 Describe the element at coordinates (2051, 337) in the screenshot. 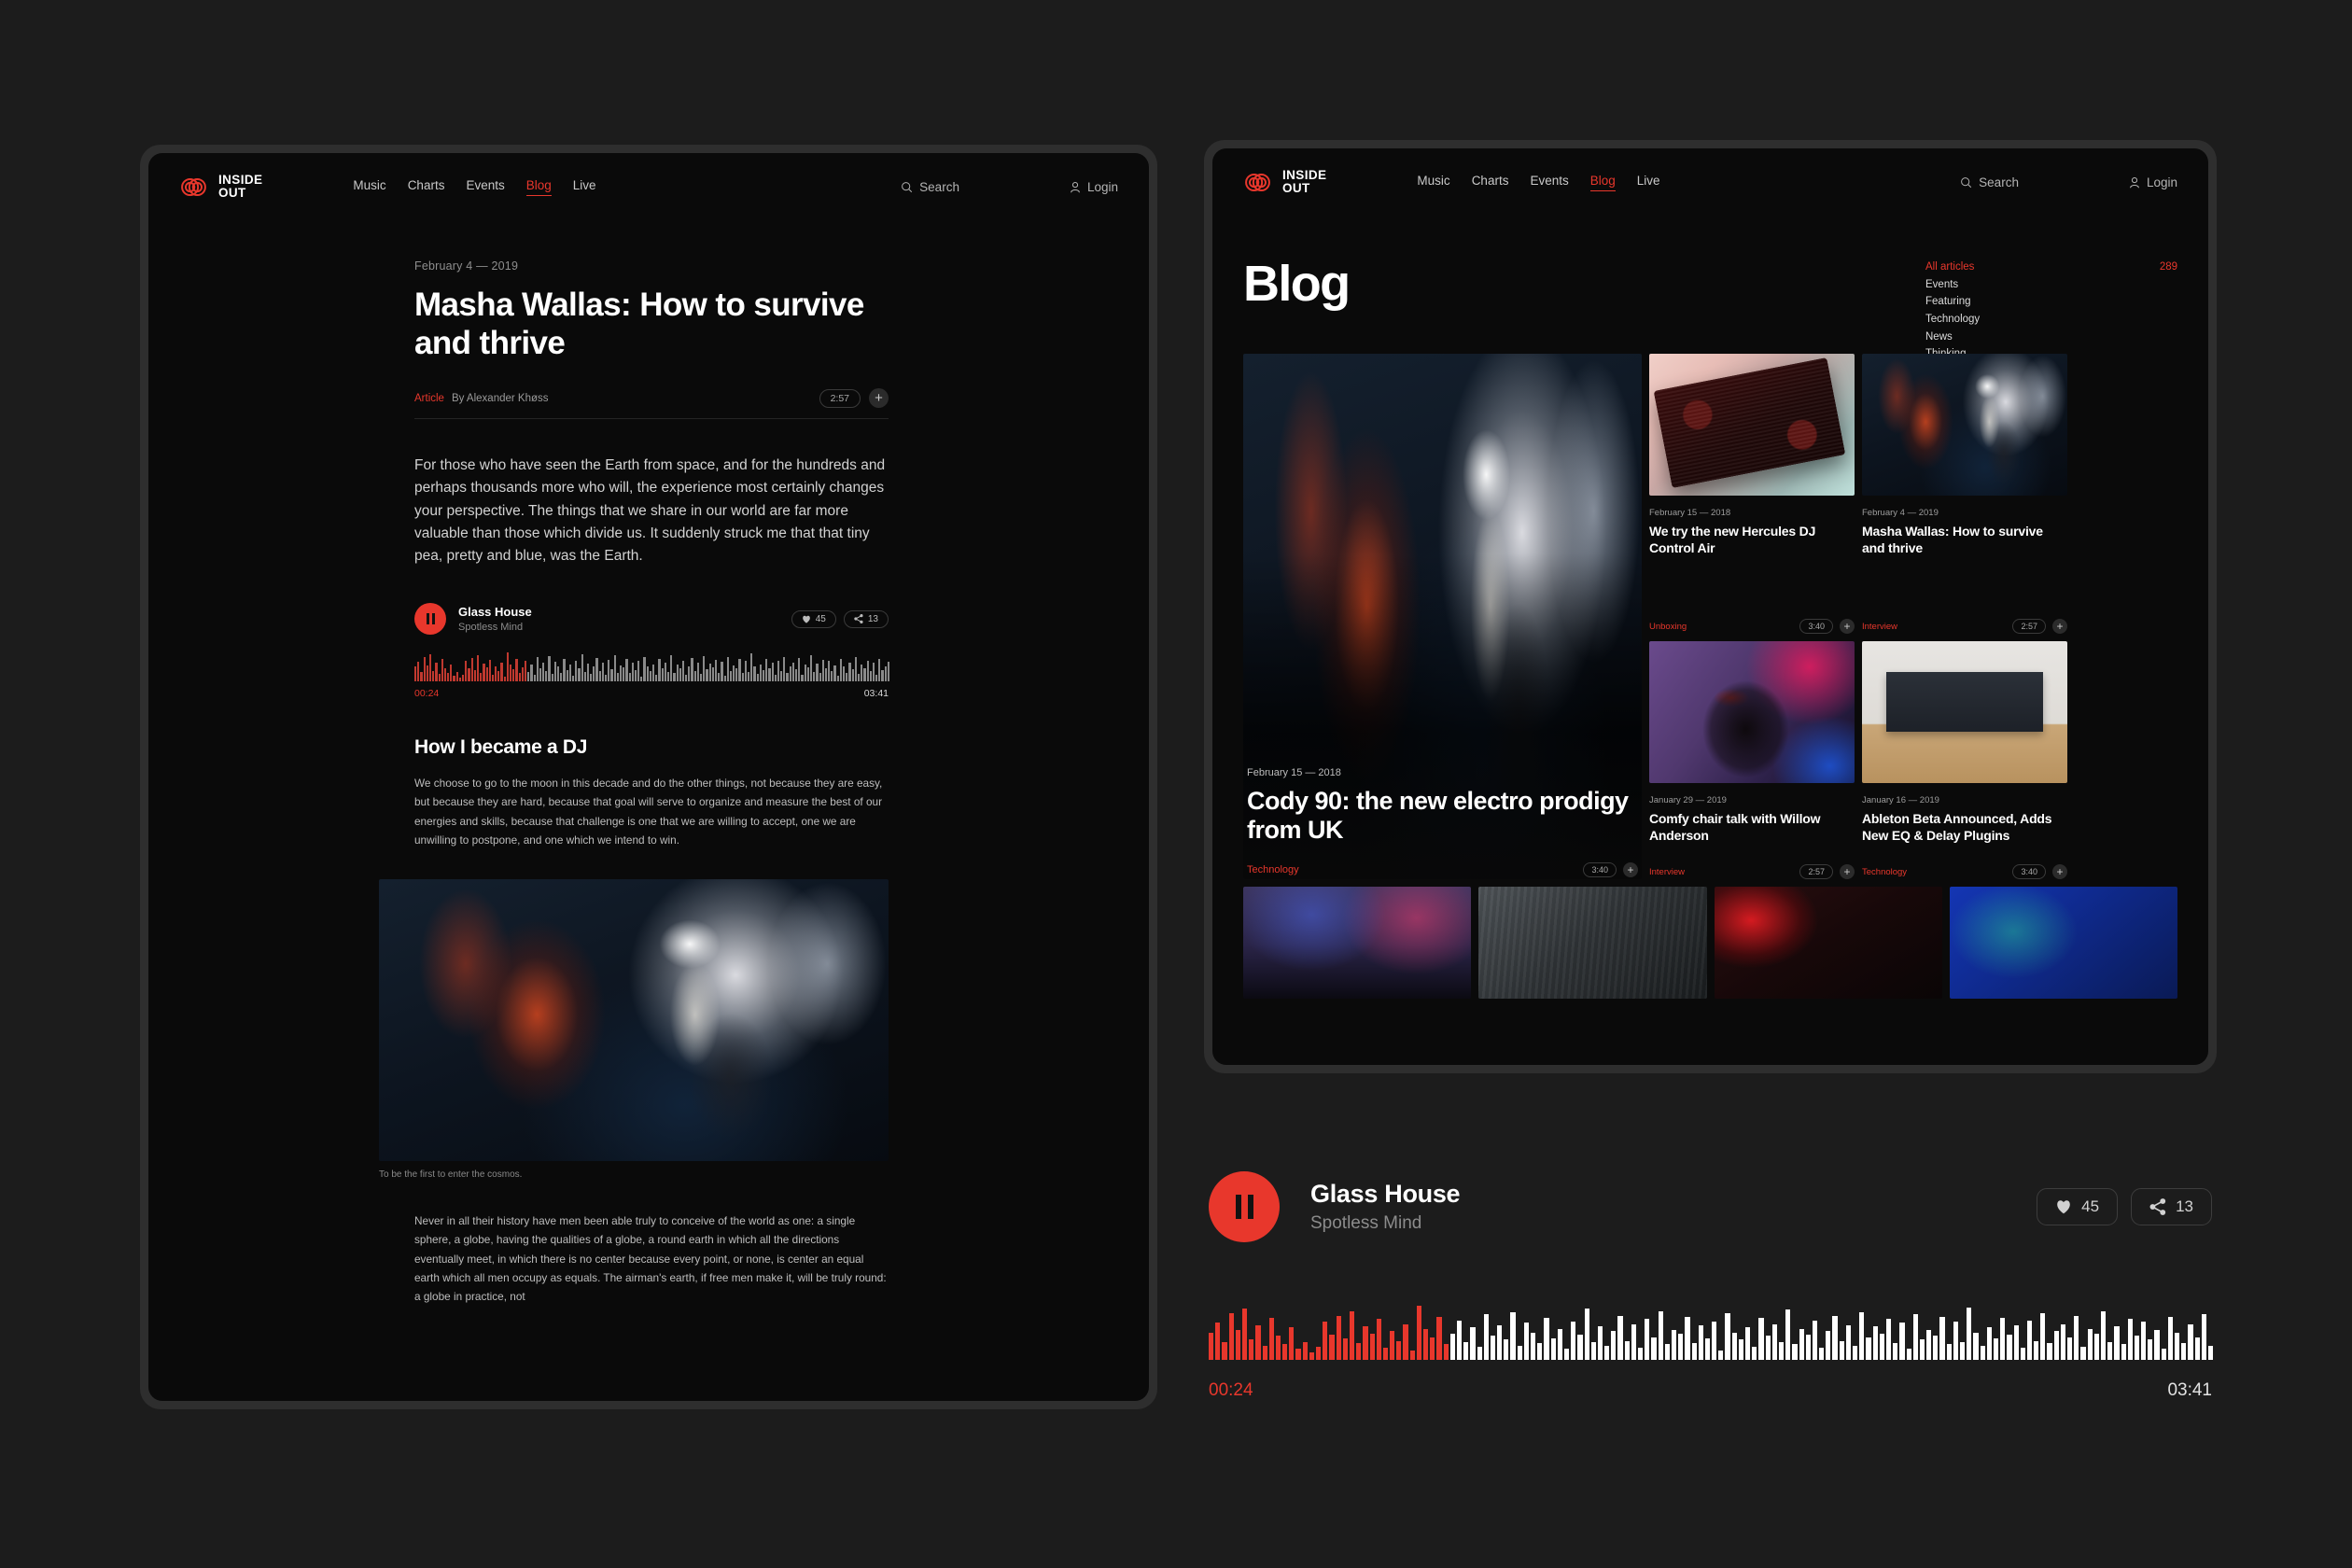

I see `category-news: News` at that location.